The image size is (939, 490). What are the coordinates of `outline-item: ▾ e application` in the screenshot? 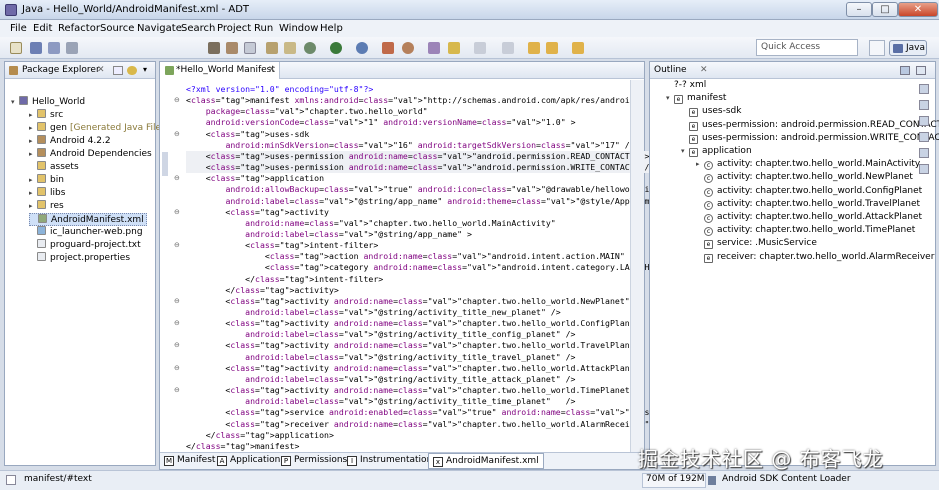 It's located at (716, 152).